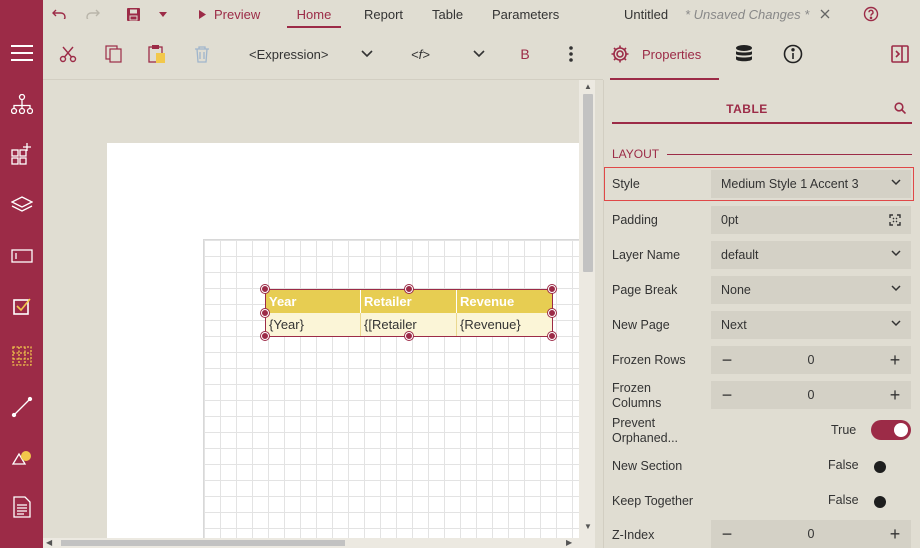 Image resolution: width=920 pixels, height=548 pixels. Describe the element at coordinates (588, 527) in the screenshot. I see `scroll-down-icon: ▼` at that location.